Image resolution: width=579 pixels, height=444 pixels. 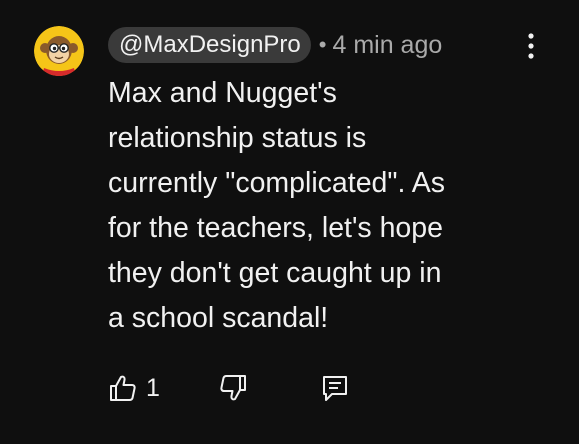 I want to click on like-button: 1, so click(x=134, y=388).